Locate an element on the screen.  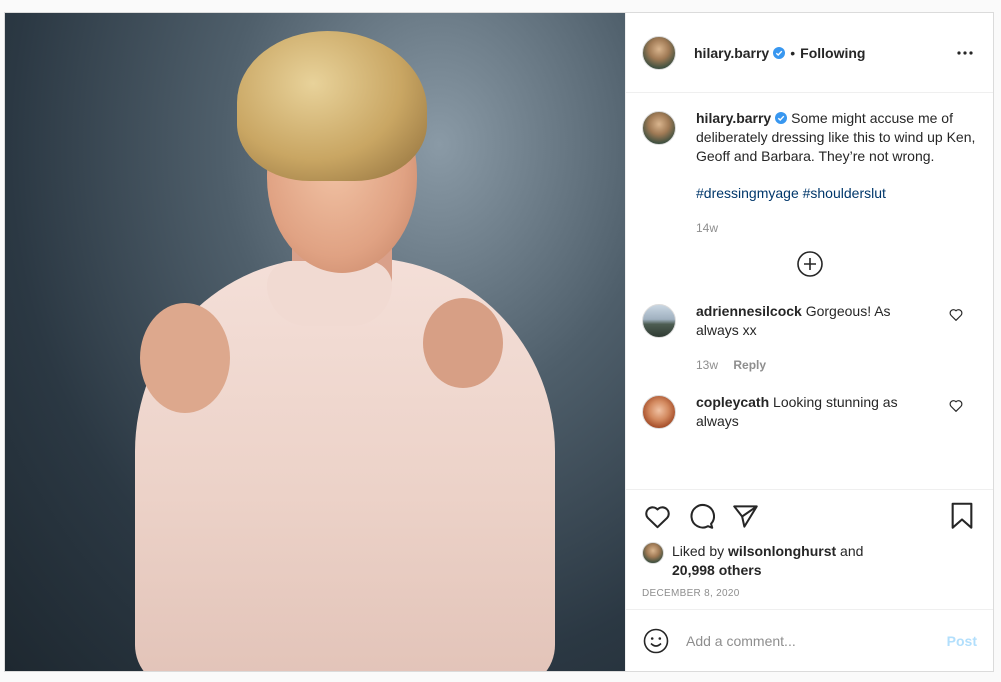
post-header: hilary.barry • Following is located at coordinates (809, 53).